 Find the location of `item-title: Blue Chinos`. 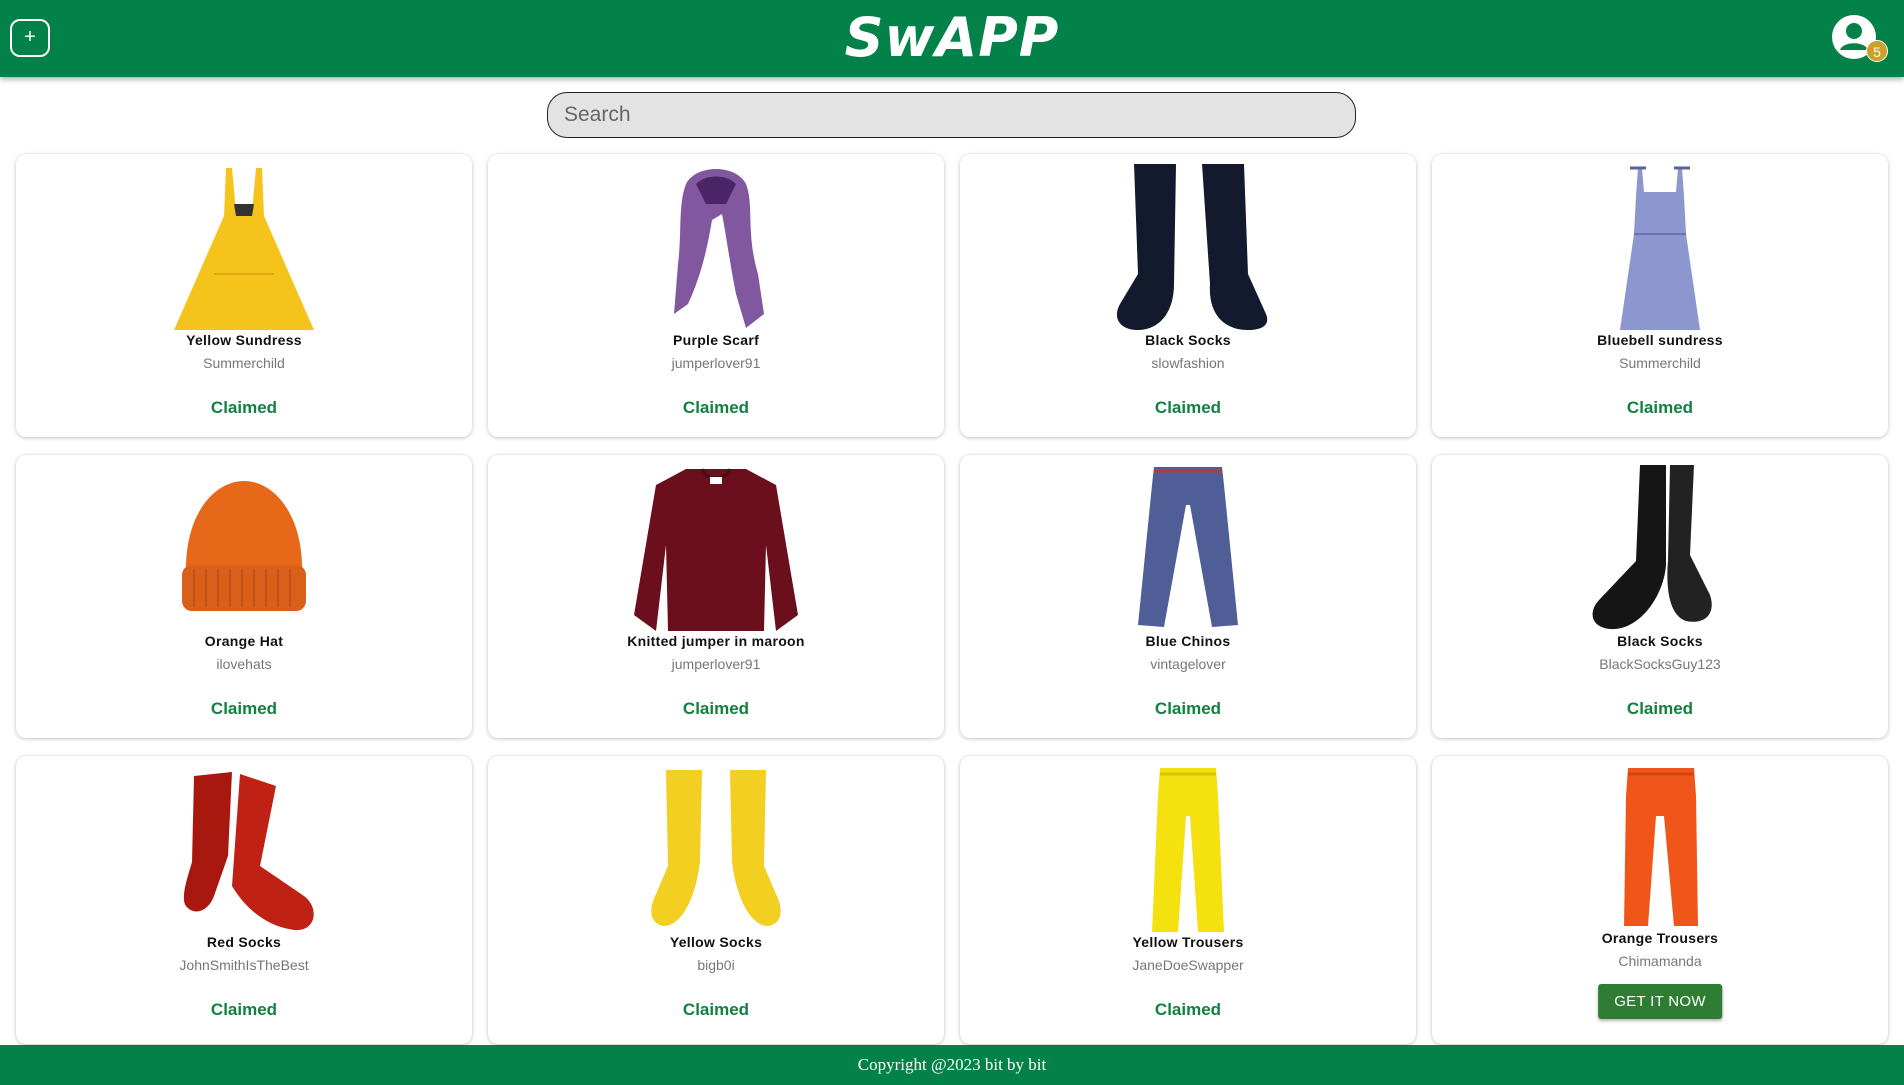

item-title: Blue Chinos is located at coordinates (1188, 641).